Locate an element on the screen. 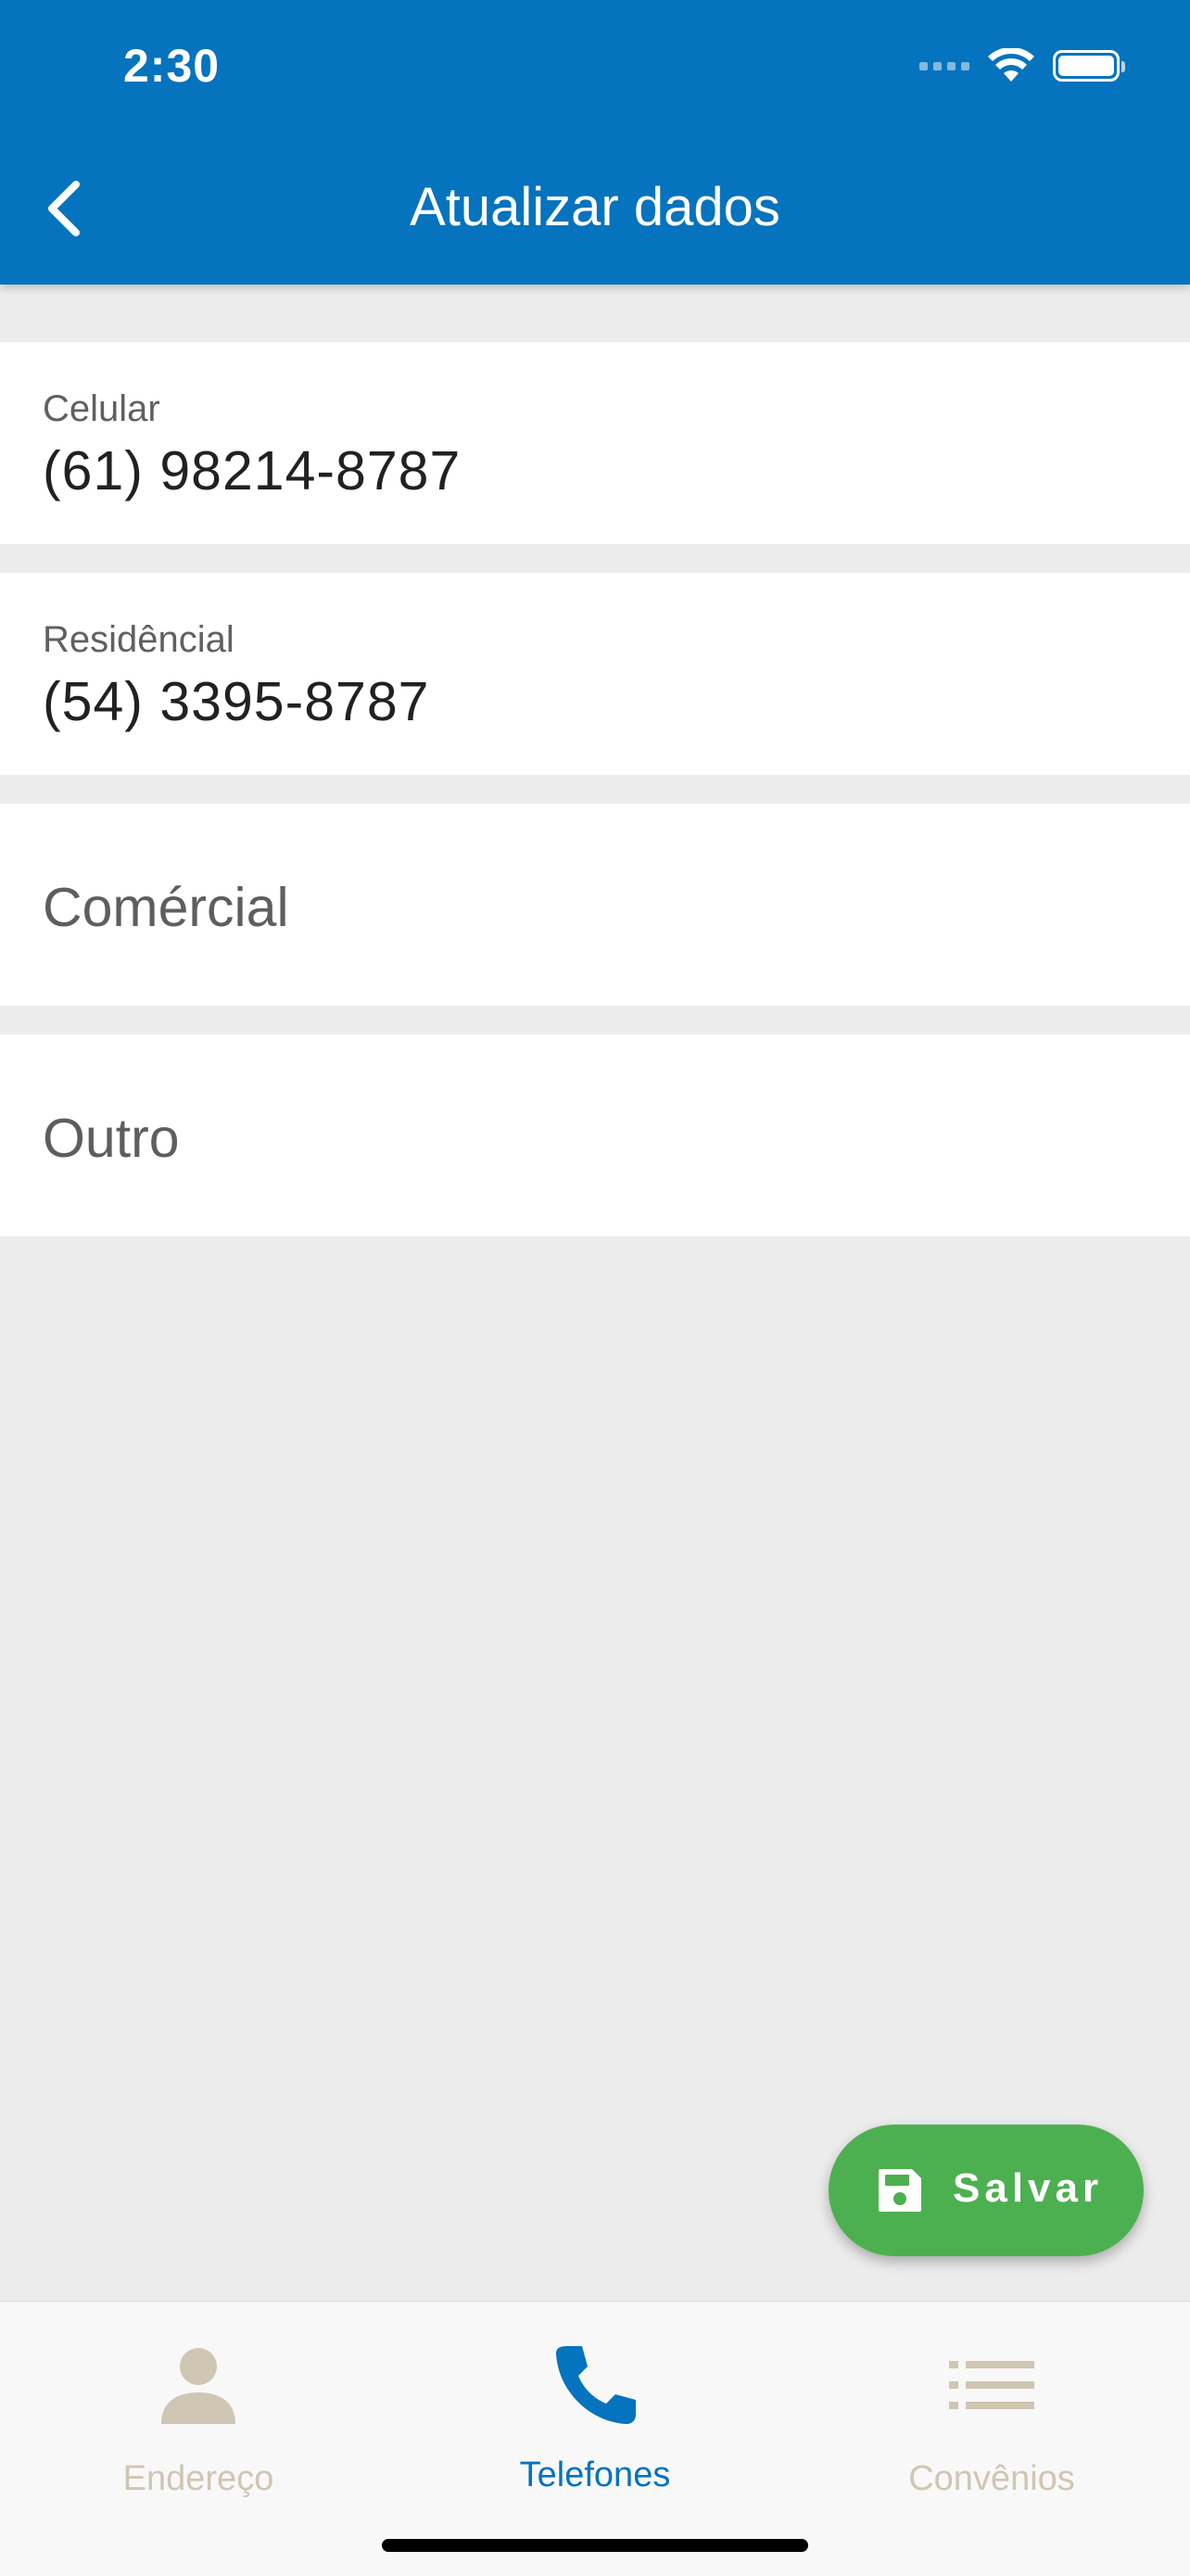 The height and width of the screenshot is (2576, 1190). tab-convenios: Convênios is located at coordinates (991, 2408).